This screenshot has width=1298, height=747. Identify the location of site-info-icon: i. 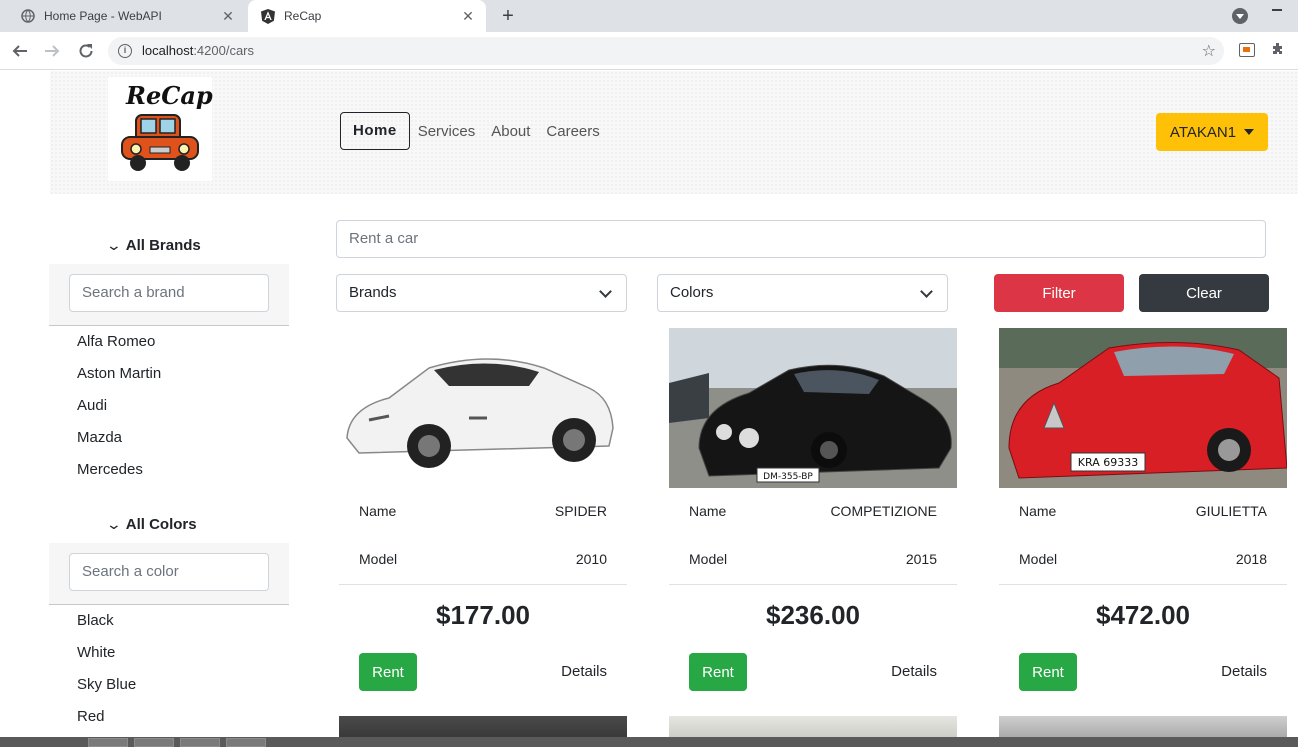
(125, 51).